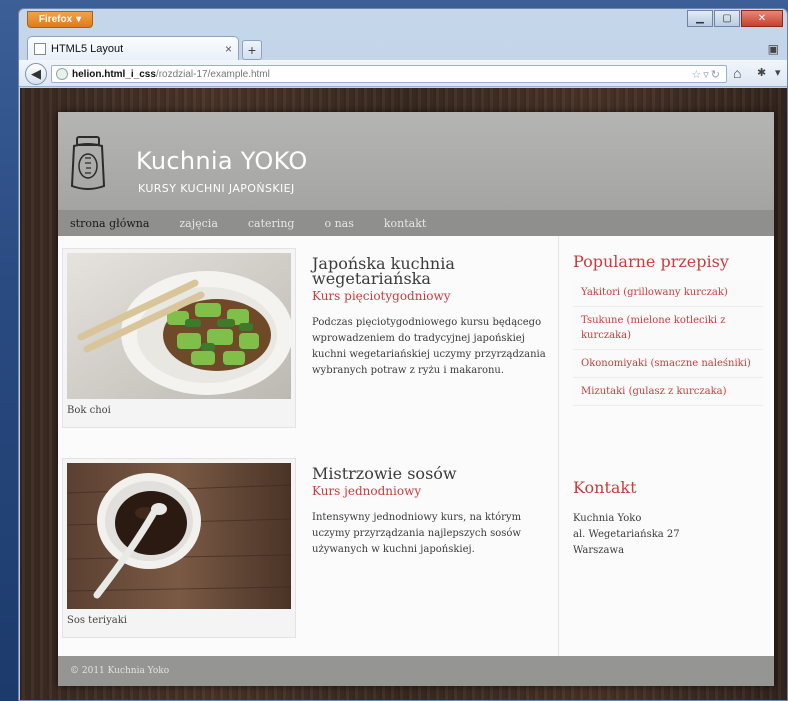  Describe the element at coordinates (55, 19) in the screenshot. I see `firefox-menu-label: Firefox` at that location.